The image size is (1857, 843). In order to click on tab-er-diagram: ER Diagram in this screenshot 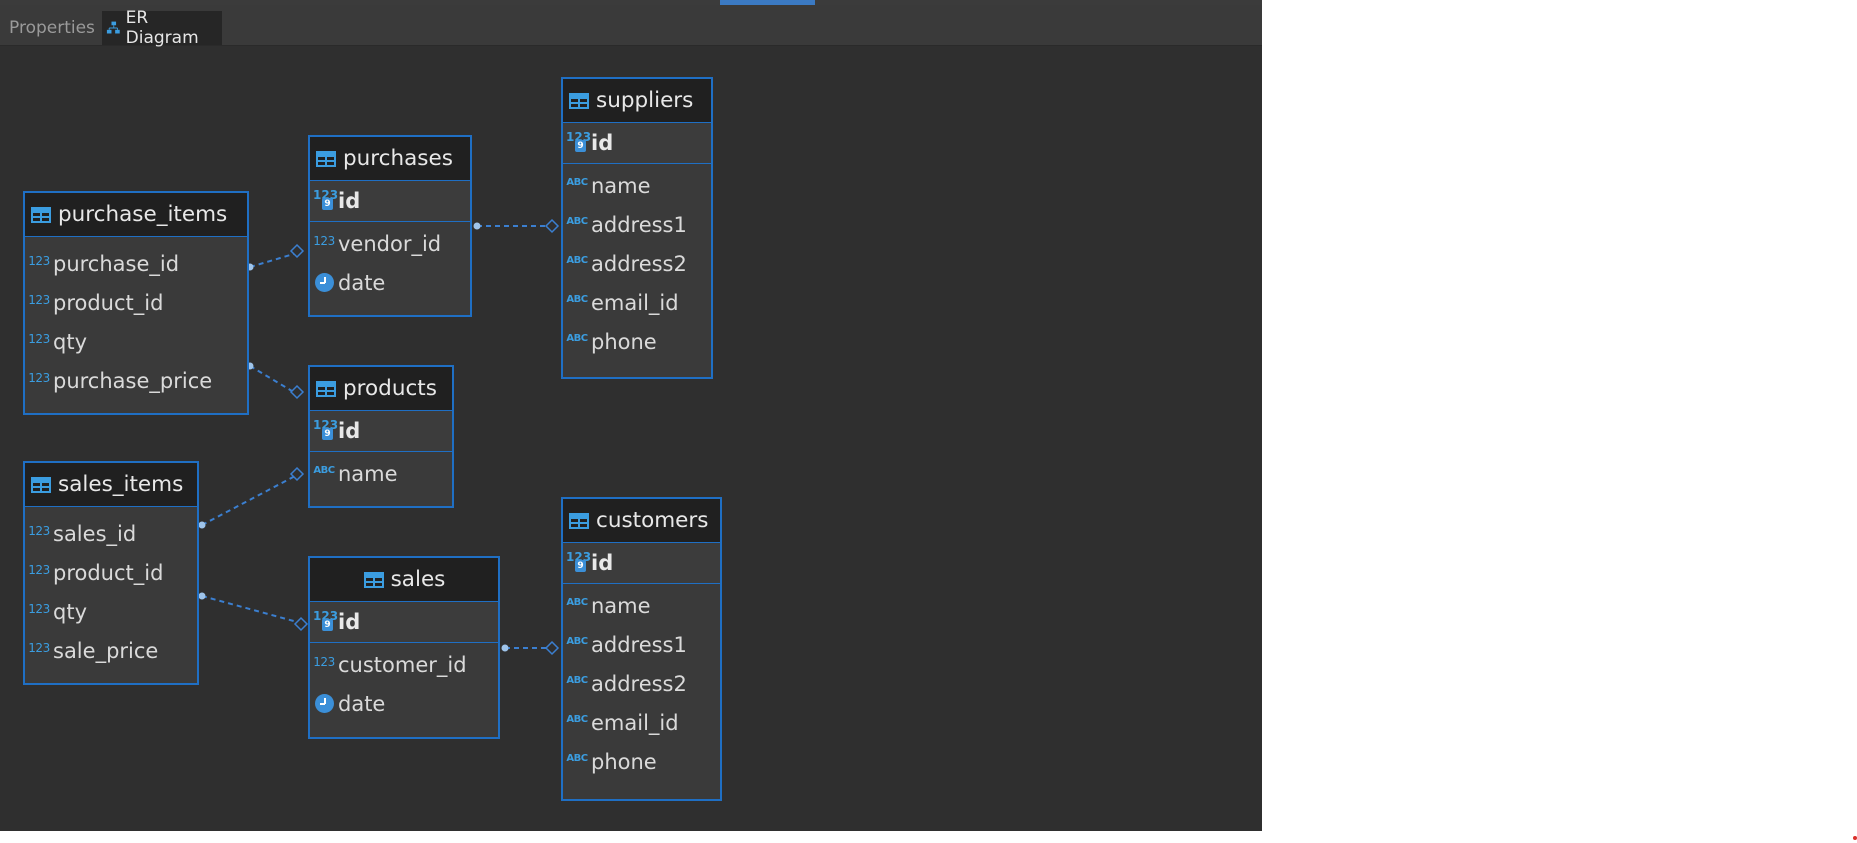, I will do `click(162, 28)`.